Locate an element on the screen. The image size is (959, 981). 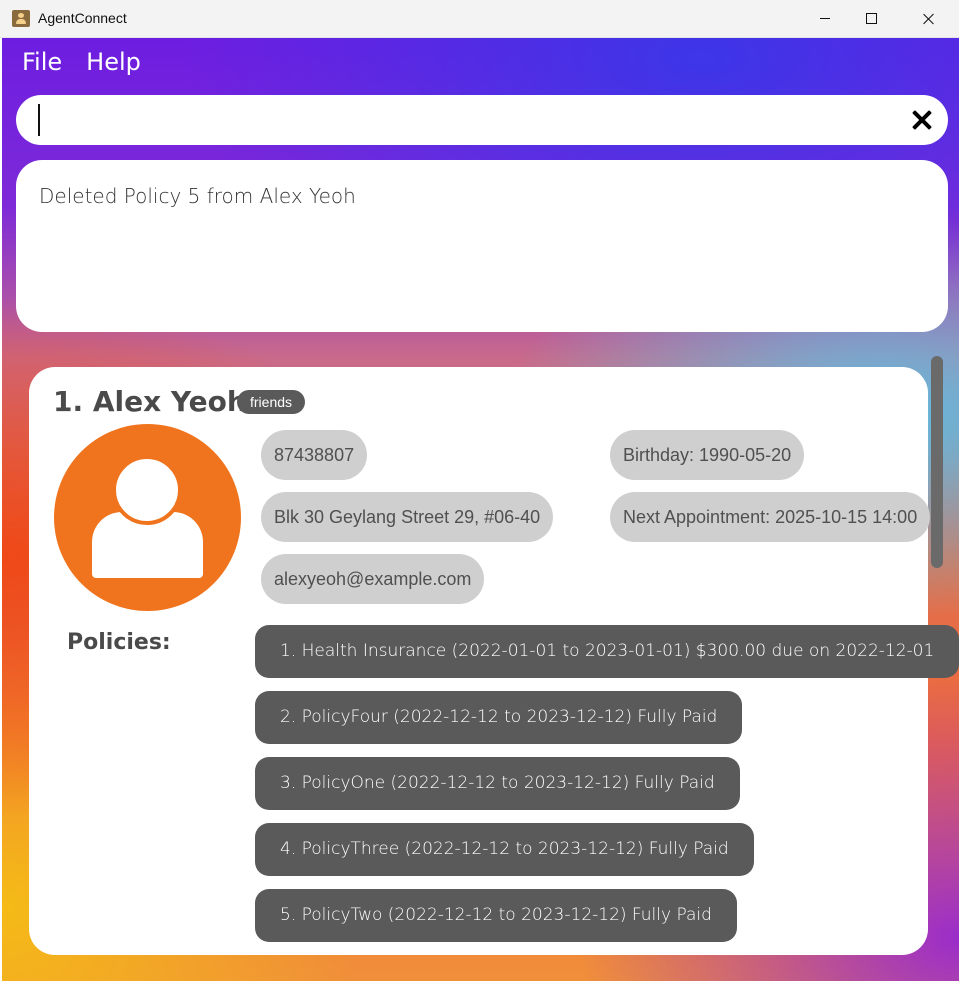
maximize-button is located at coordinates (871, 18).